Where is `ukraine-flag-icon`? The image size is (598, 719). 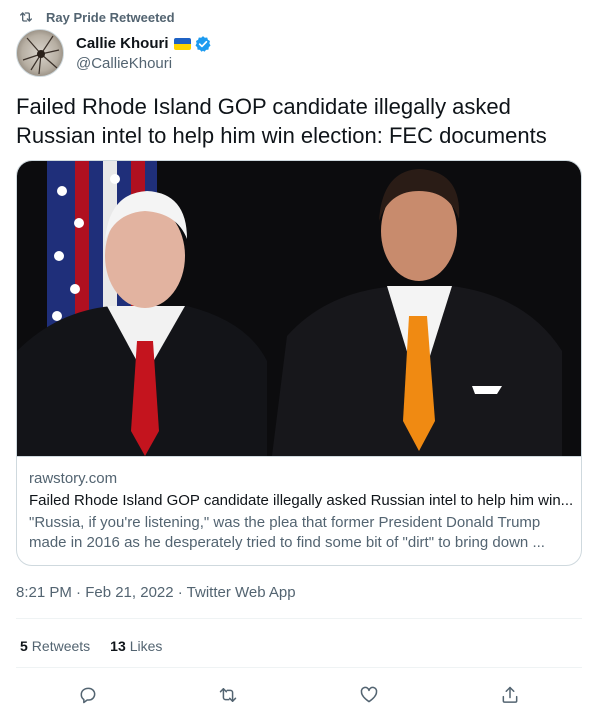 ukraine-flag-icon is located at coordinates (182, 43).